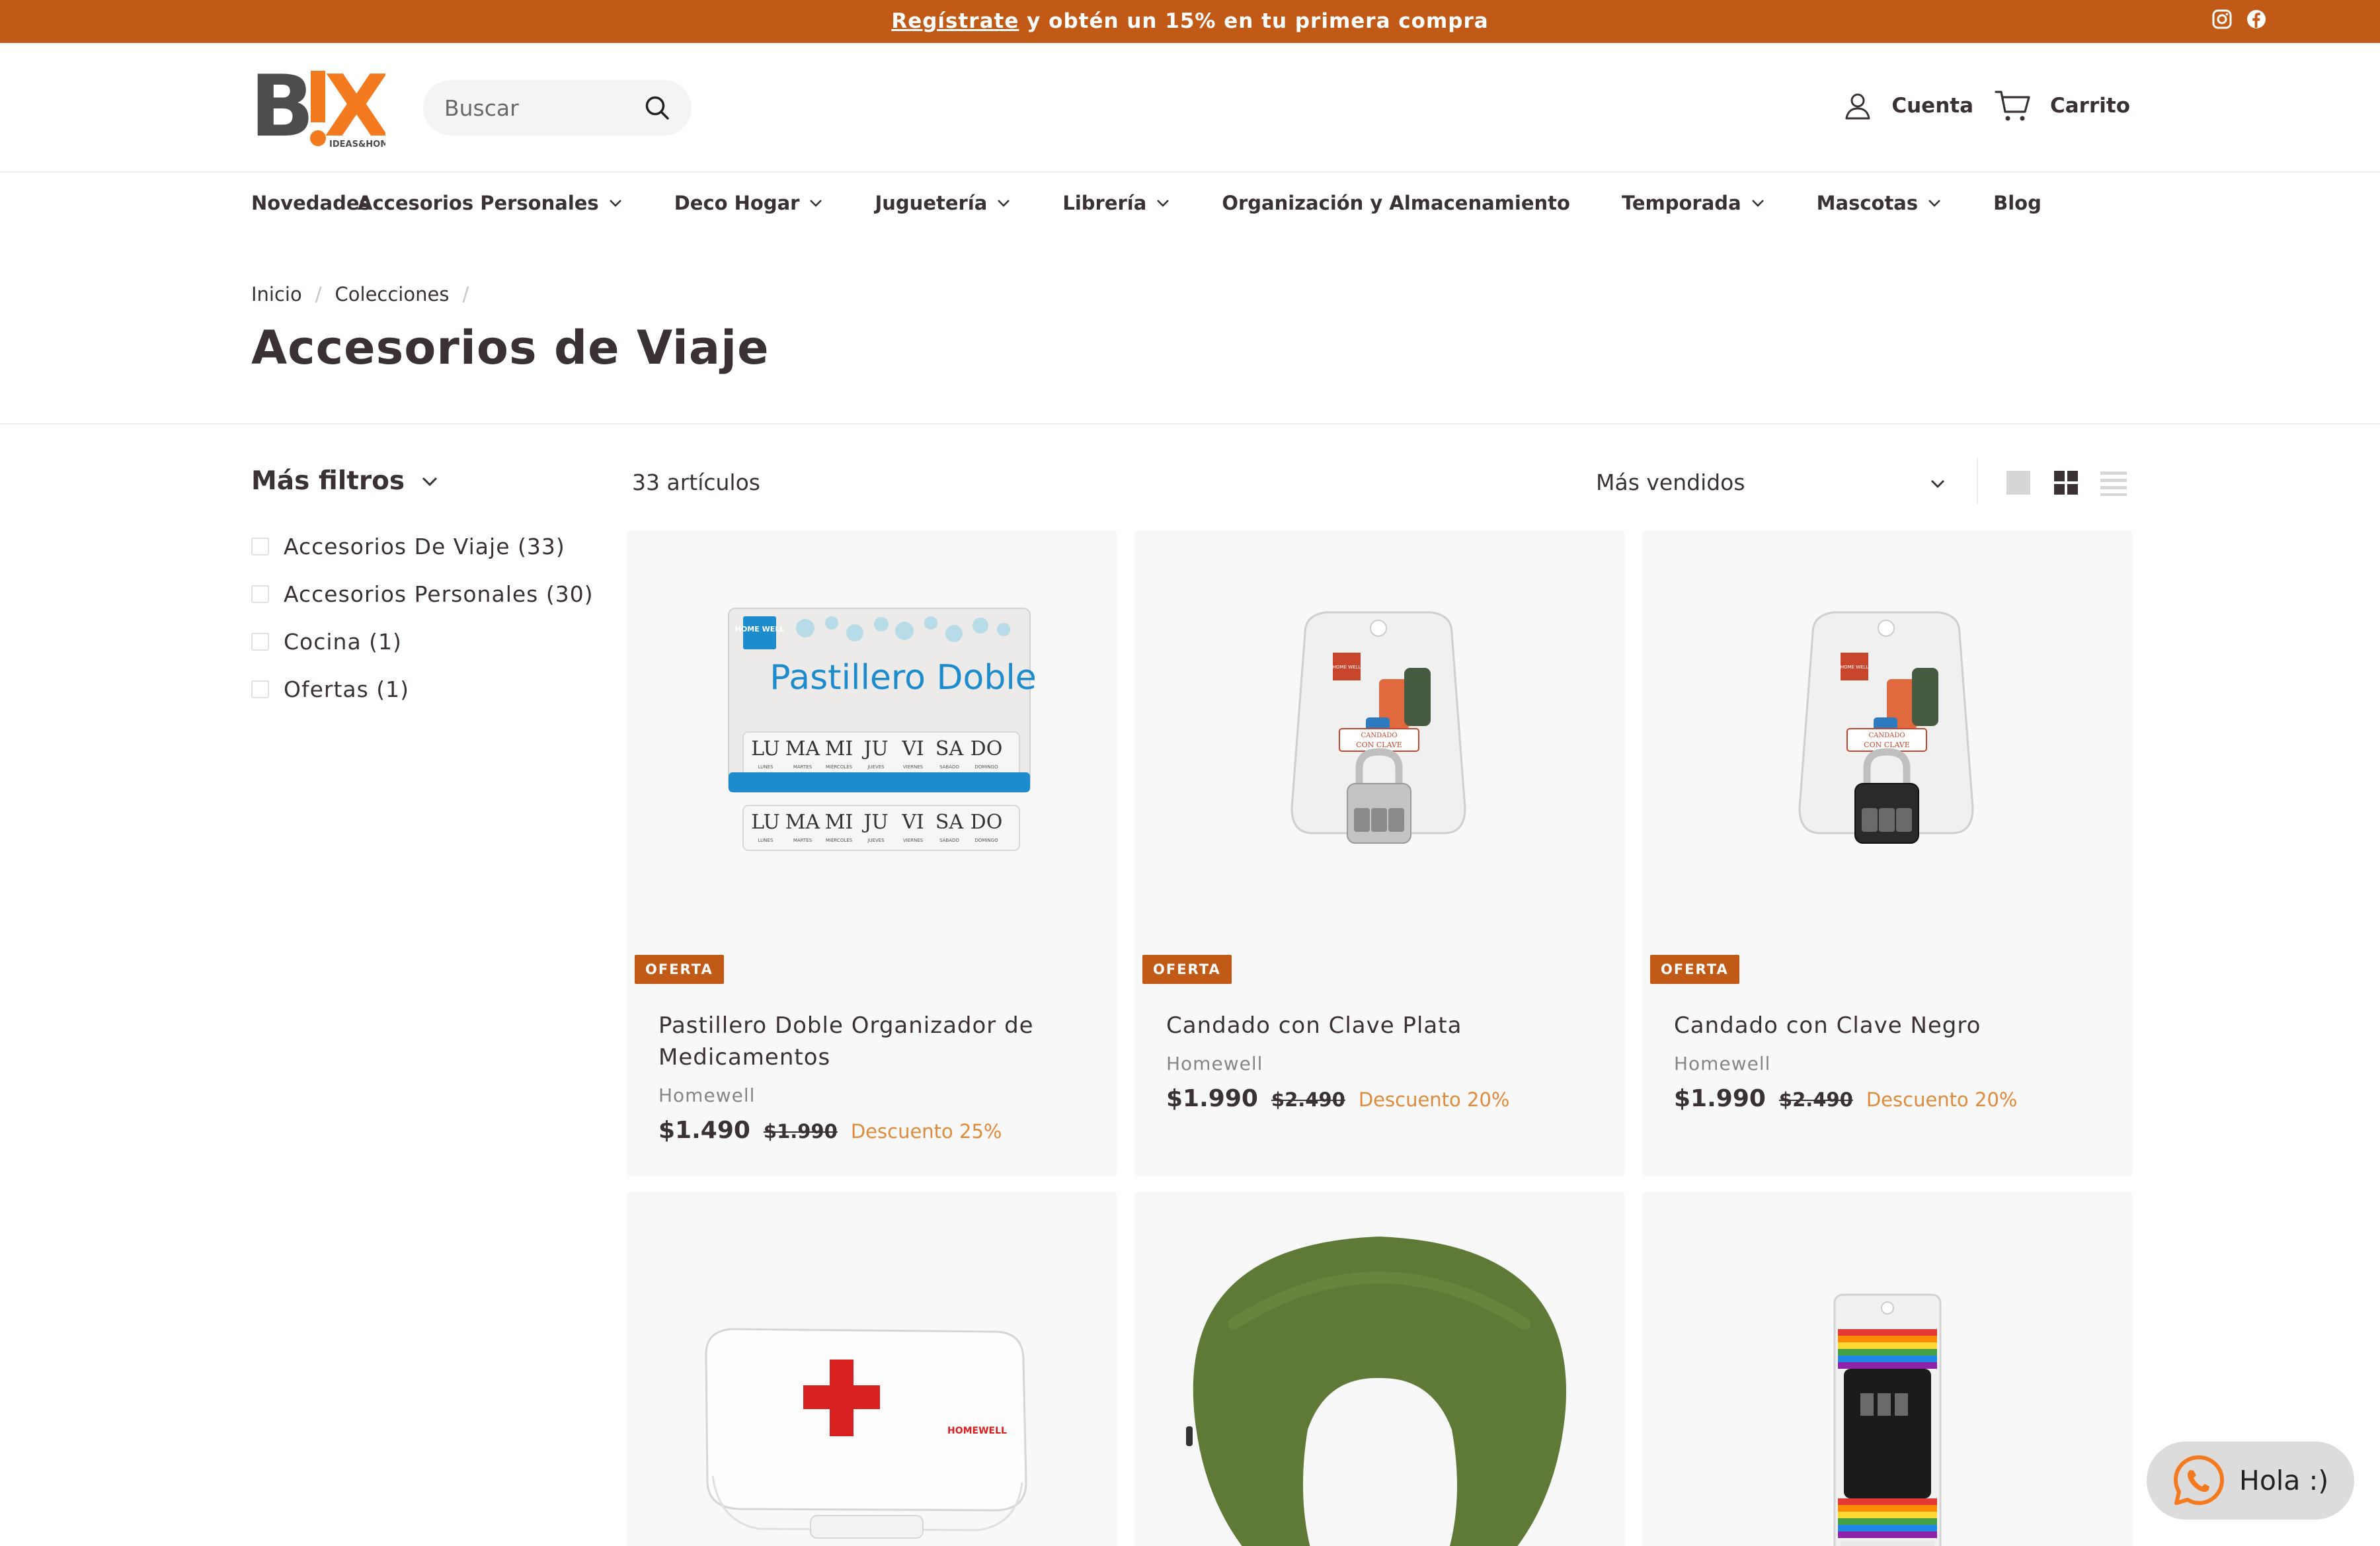 Image resolution: width=2380 pixels, height=1546 pixels. I want to click on product-card: HOMEWELL, so click(872, 1369).